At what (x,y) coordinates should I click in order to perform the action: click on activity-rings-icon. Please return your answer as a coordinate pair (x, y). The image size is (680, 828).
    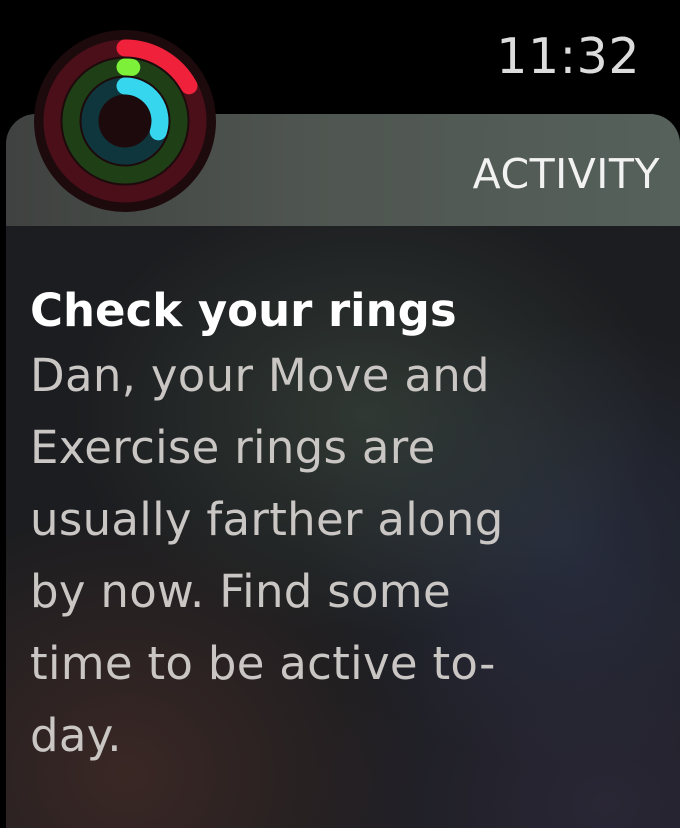
    Looking at the image, I should click on (125, 121).